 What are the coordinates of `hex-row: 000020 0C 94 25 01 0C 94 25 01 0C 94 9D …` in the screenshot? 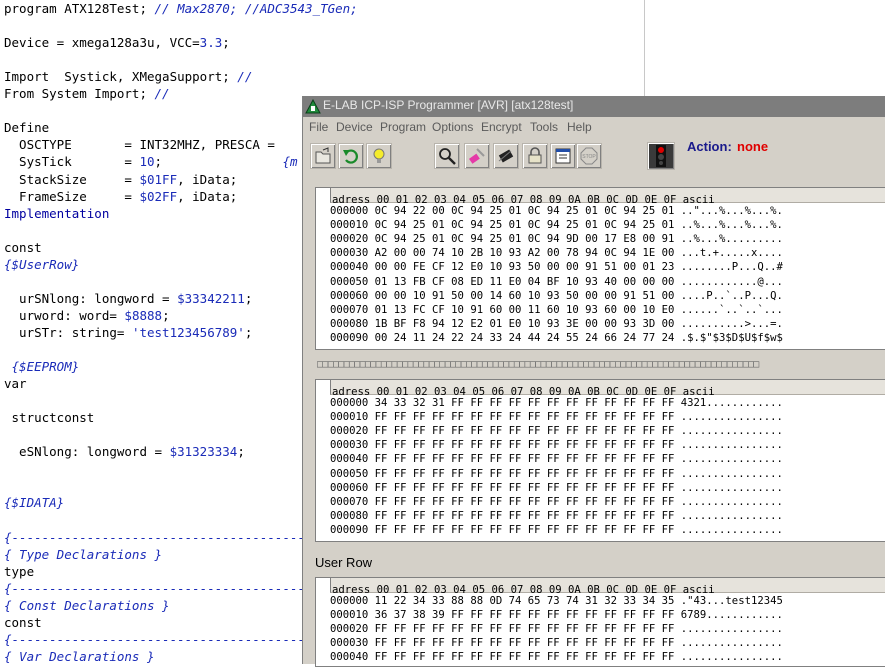 It's located at (607, 239).